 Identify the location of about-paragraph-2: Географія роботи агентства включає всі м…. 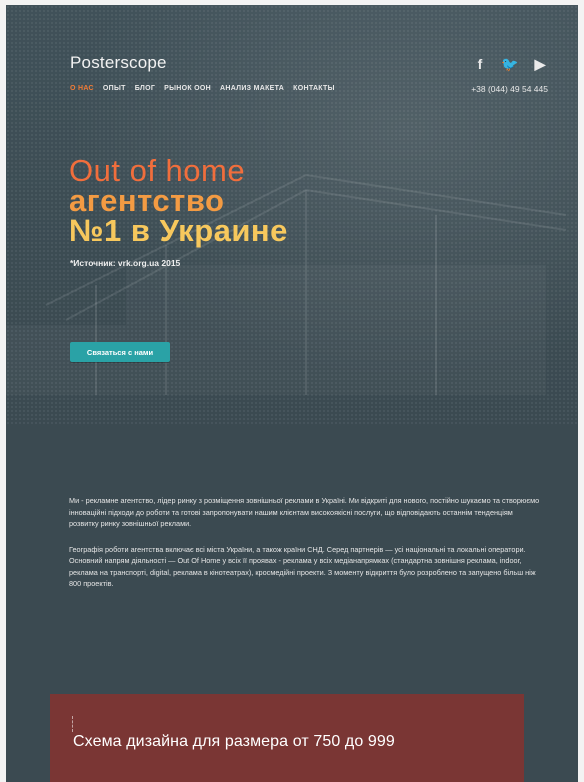
(302, 566).